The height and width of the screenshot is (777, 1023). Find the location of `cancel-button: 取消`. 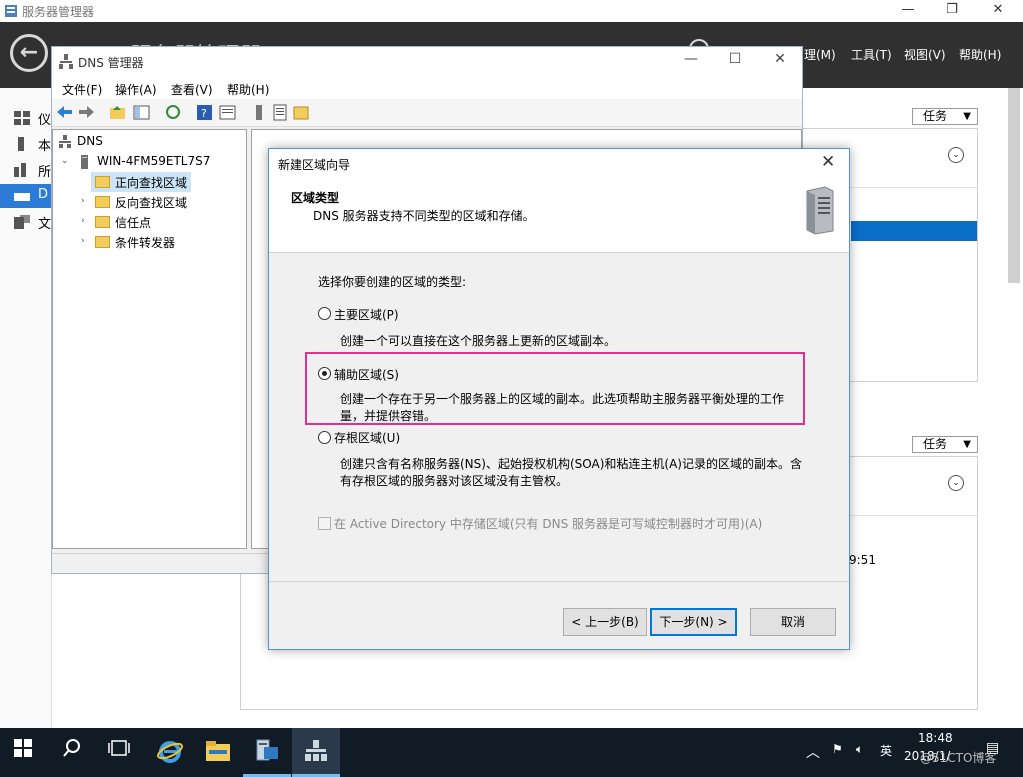

cancel-button: 取消 is located at coordinates (793, 622).